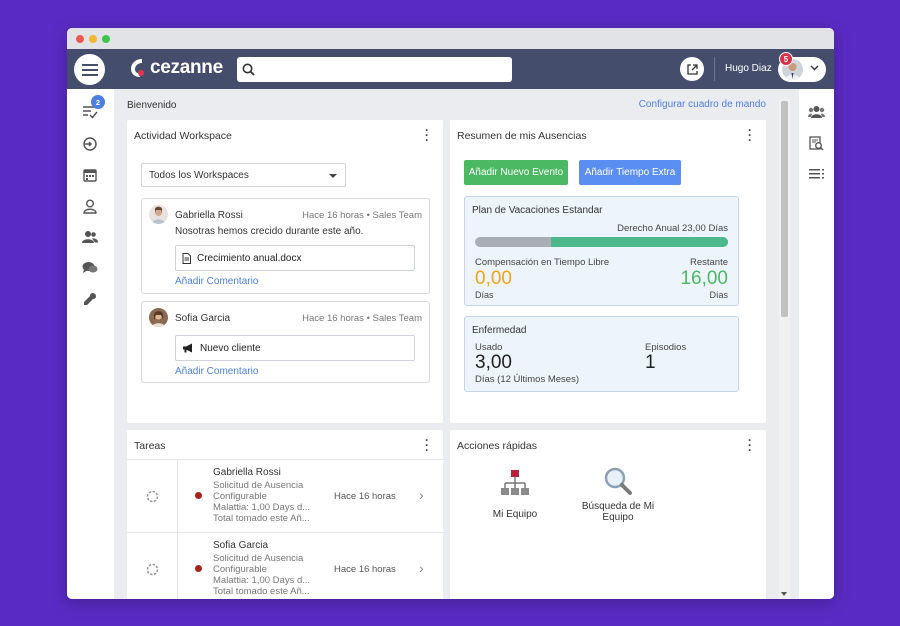 The image size is (900, 626). I want to click on right-item-report-search, so click(816, 145).